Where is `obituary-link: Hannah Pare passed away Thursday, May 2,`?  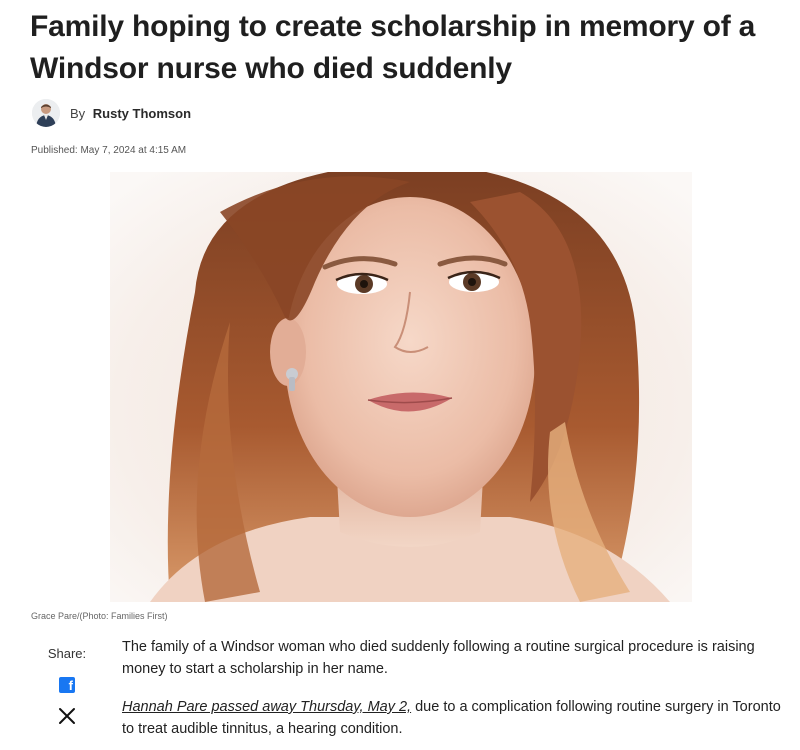
obituary-link: Hannah Pare passed away Thursday, May 2, is located at coordinates (266, 707).